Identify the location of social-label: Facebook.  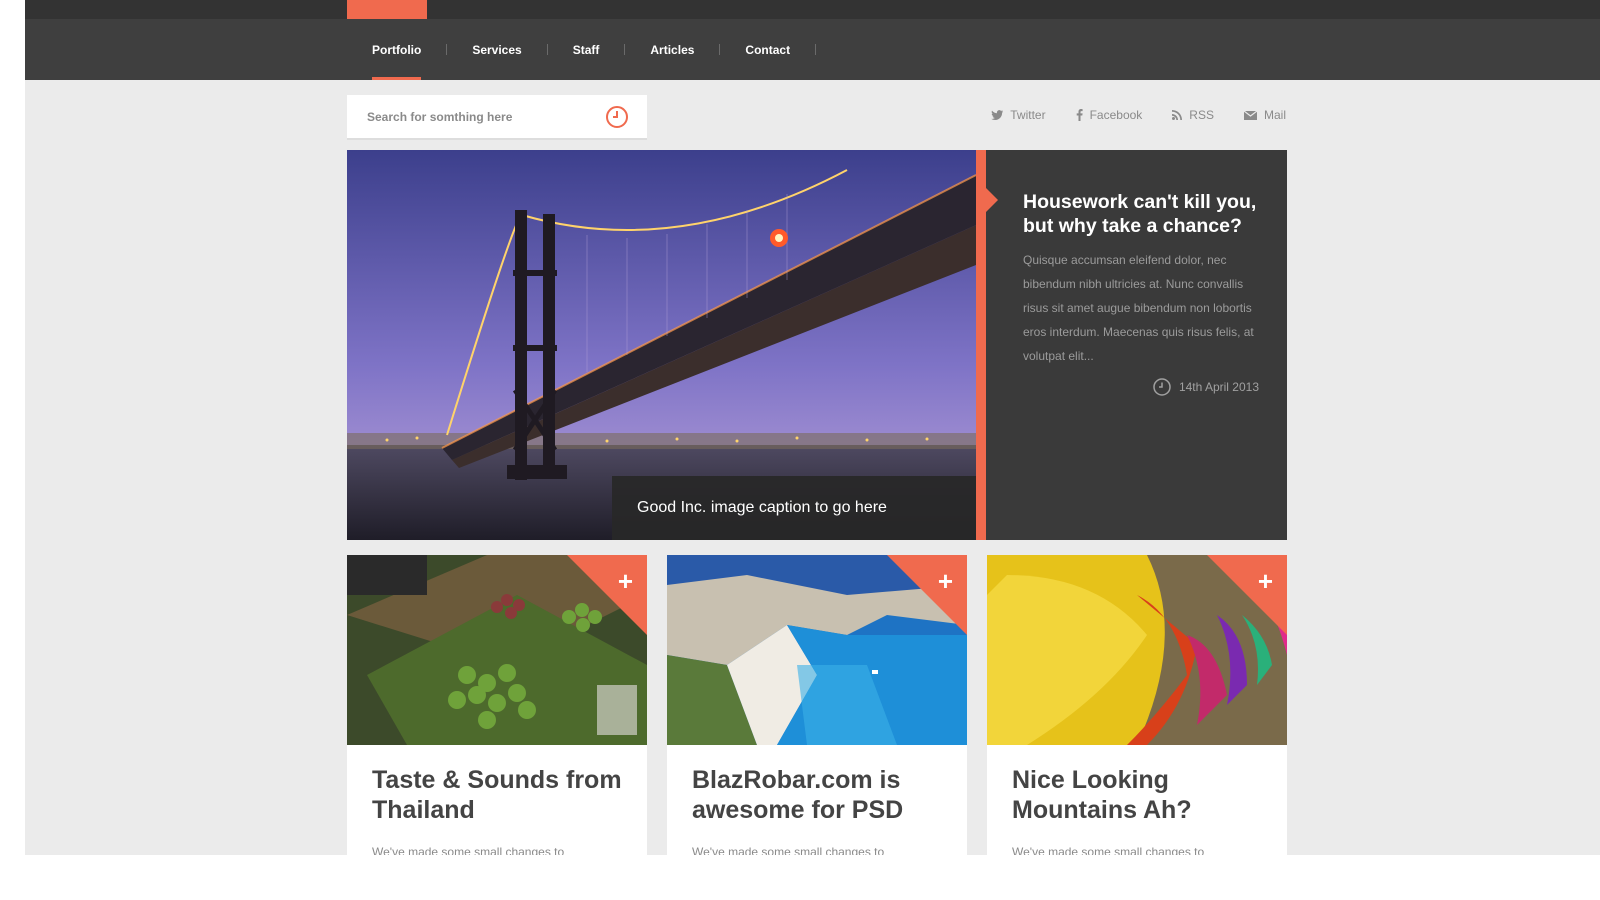
(1116, 115).